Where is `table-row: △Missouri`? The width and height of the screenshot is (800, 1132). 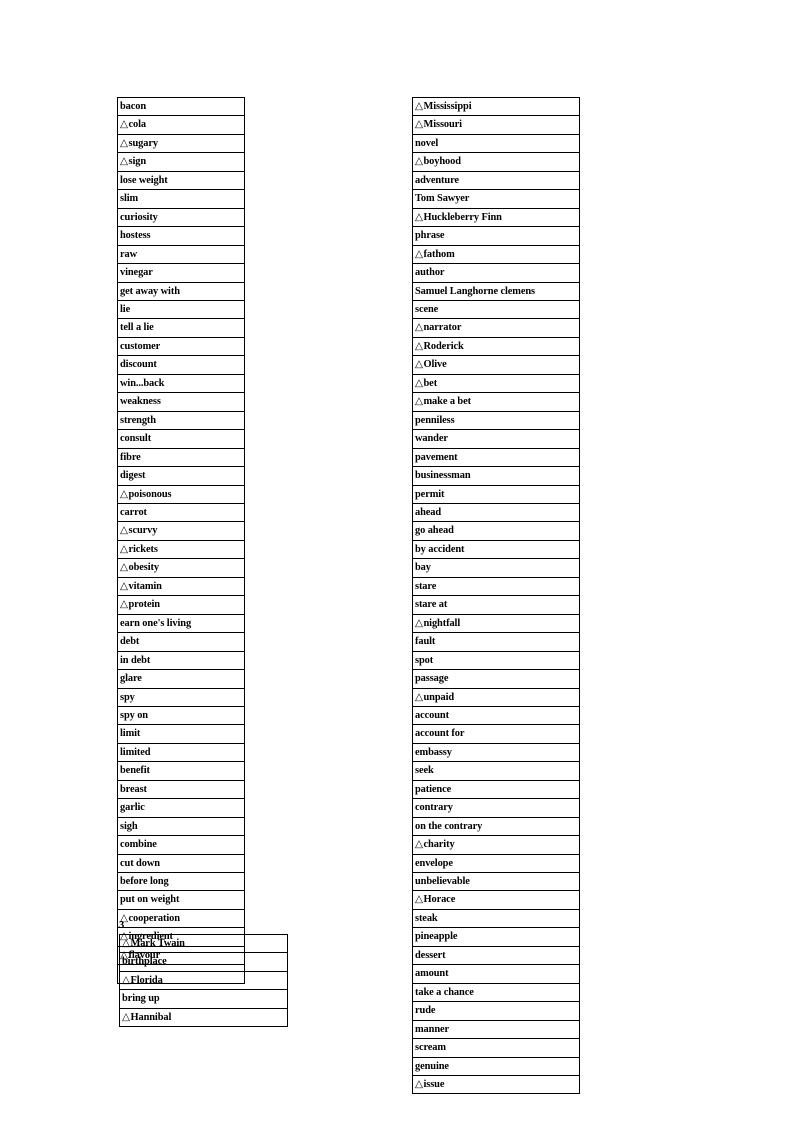
table-row: △Missouri is located at coordinates (496, 125).